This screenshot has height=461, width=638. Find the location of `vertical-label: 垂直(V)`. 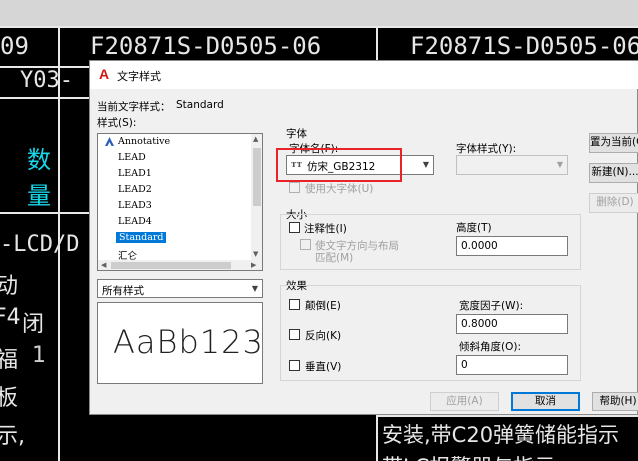

vertical-label: 垂直(V) is located at coordinates (323, 367).